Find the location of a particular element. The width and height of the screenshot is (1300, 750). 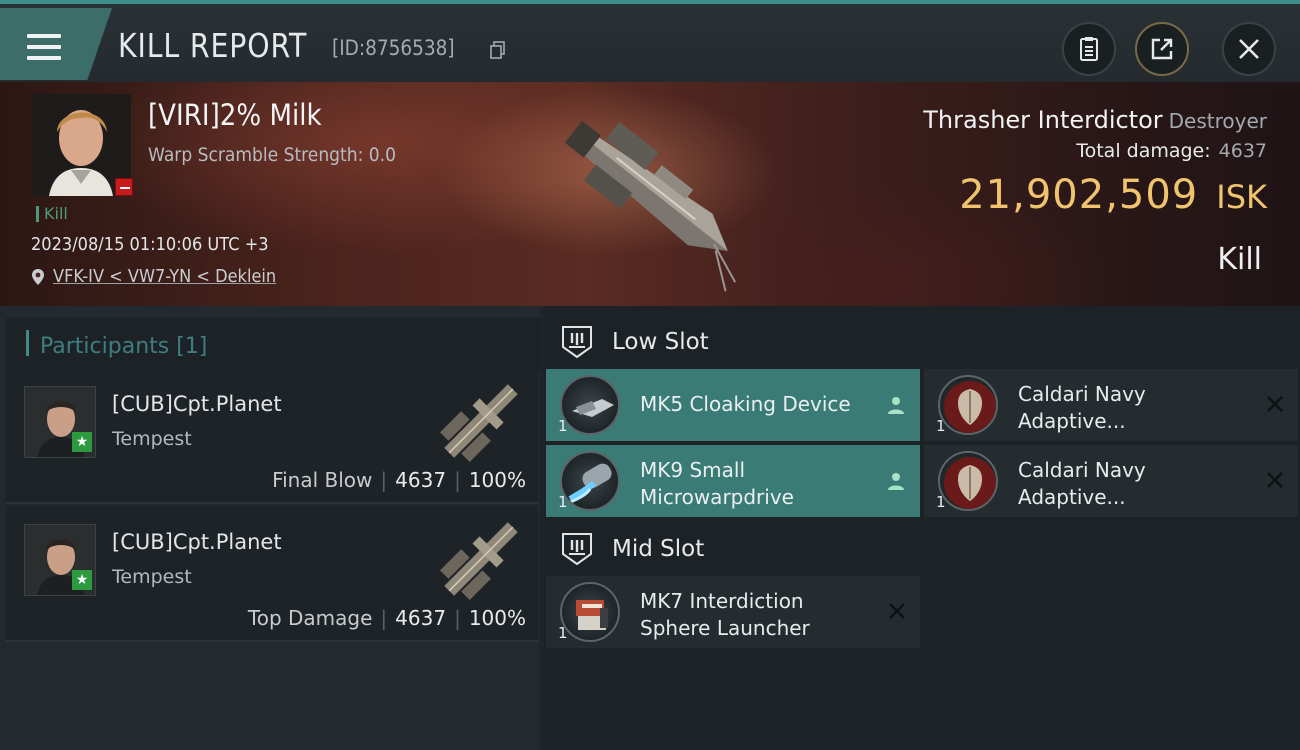

copy-icon is located at coordinates (498, 50).